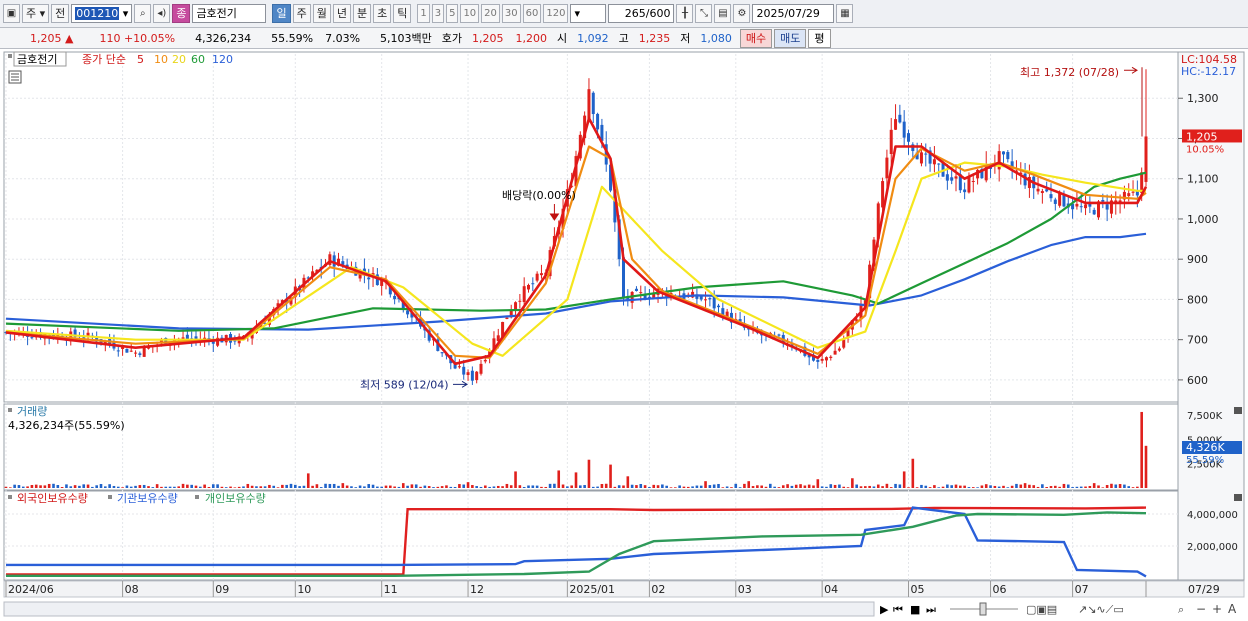 This screenshot has width=1248, height=621. I want to click on date-input: 2025/07/29, so click(793, 13).